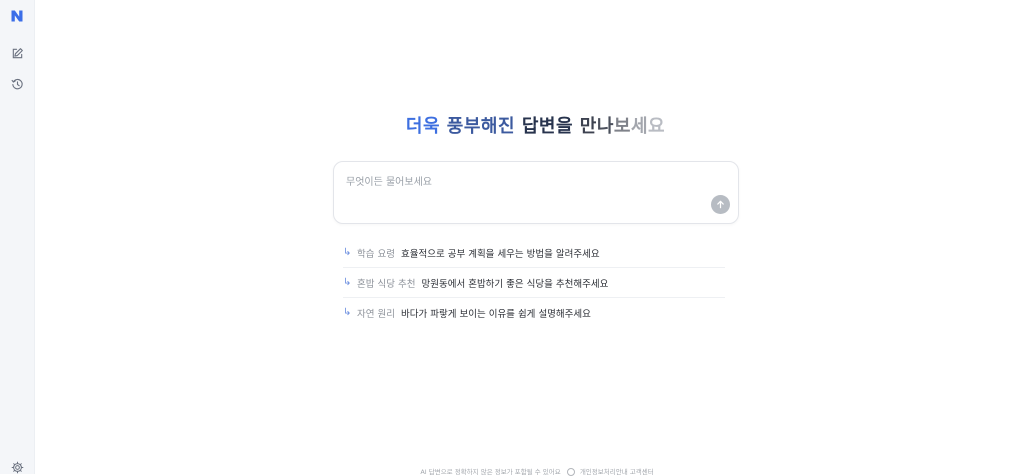 This screenshot has width=1024, height=476. I want to click on prompt-box, so click(536, 192).